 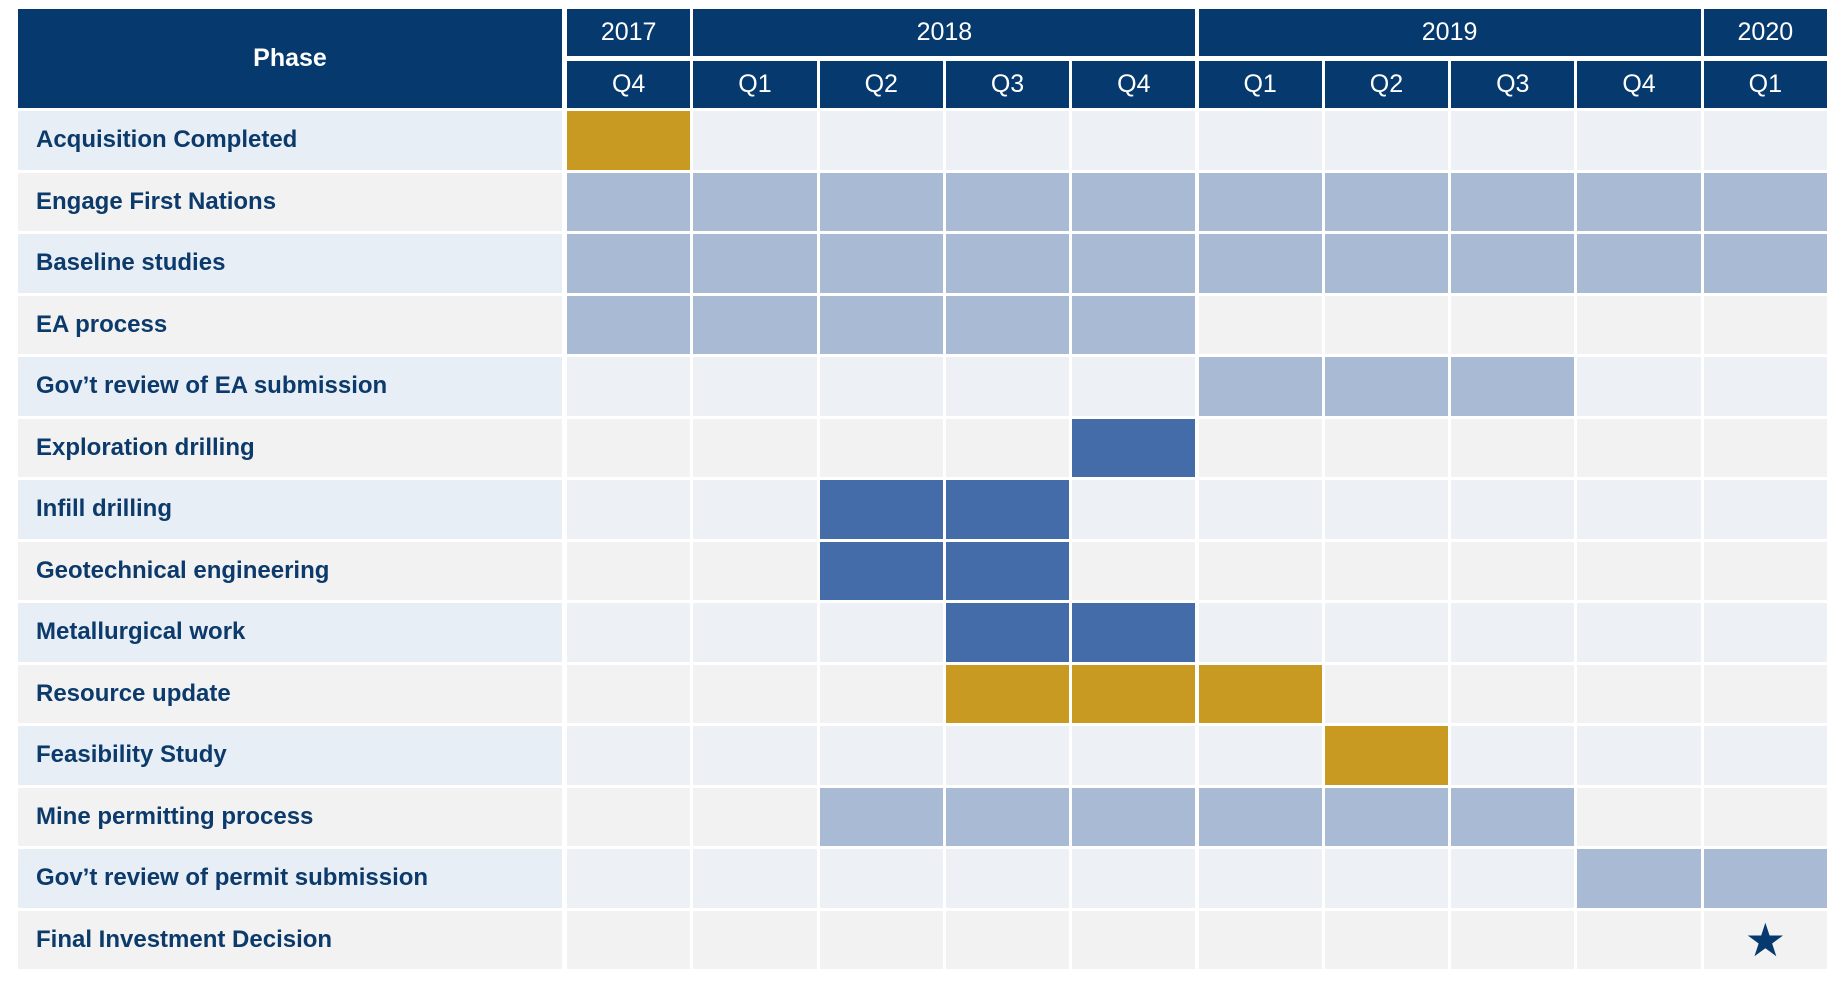 I want to click on year-header: 2020, so click(x=1765, y=32).